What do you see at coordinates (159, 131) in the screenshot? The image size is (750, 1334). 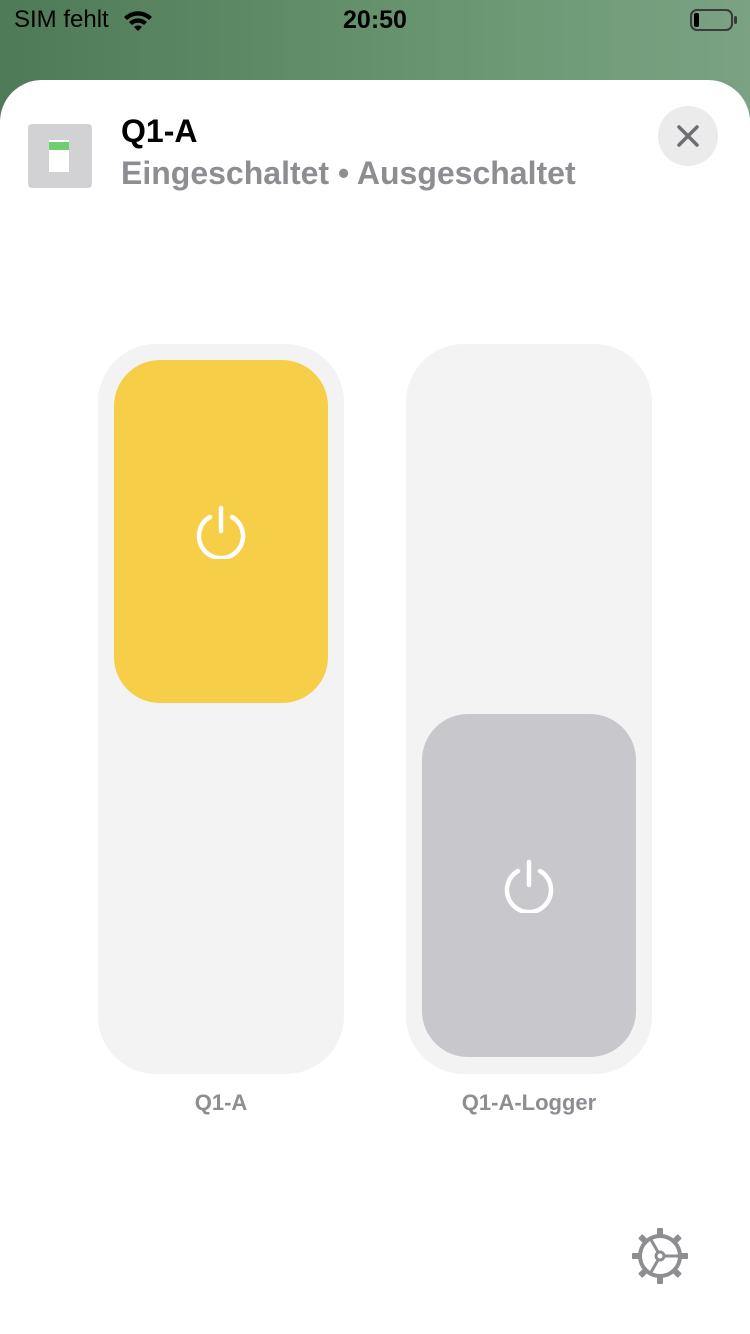 I see `accessory-title: Q1-A` at bounding box center [159, 131].